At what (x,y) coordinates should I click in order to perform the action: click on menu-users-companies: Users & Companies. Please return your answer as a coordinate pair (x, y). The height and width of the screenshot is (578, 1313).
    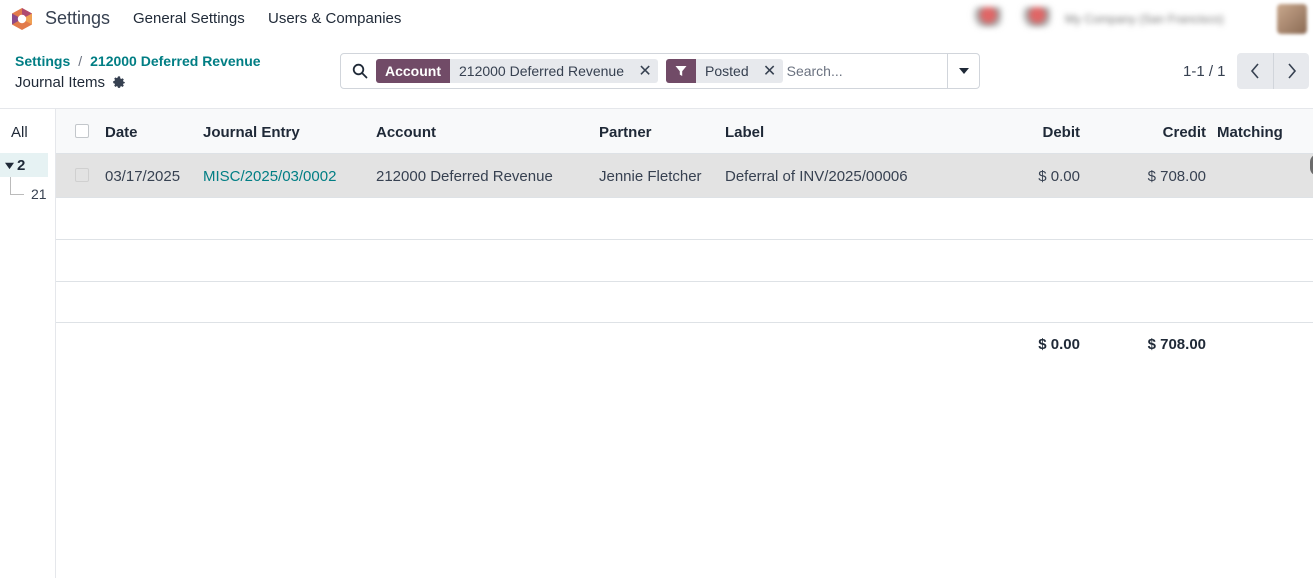
    Looking at the image, I should click on (334, 18).